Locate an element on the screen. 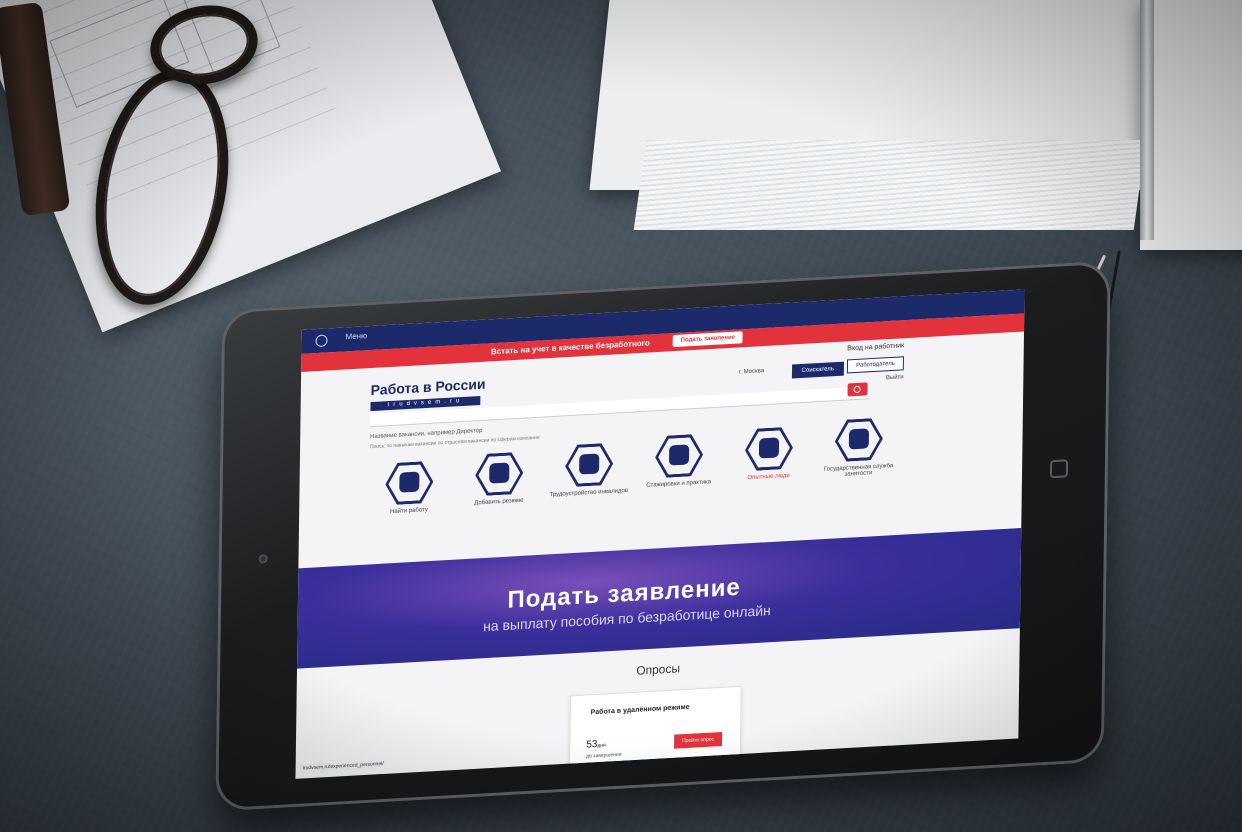 This screenshot has width=1242, height=832. service-item: Опытные люди is located at coordinates (769, 454).